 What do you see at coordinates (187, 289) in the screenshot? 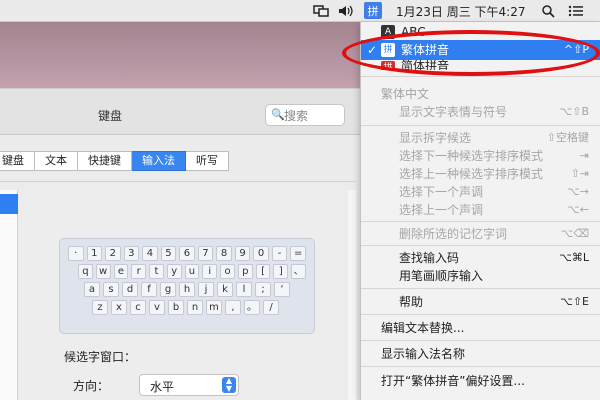
I see `keyboard-key: h` at bounding box center [187, 289].